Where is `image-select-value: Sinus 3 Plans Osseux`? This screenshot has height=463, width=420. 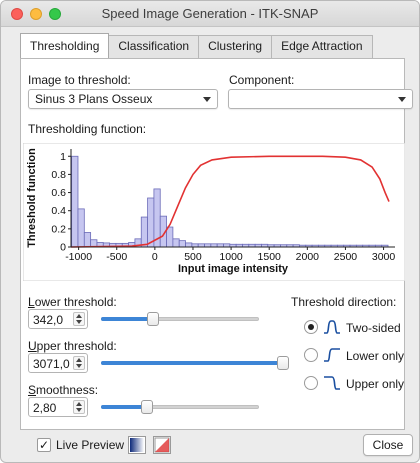
image-select-value: Sinus 3 Plans Osseux is located at coordinates (94, 99).